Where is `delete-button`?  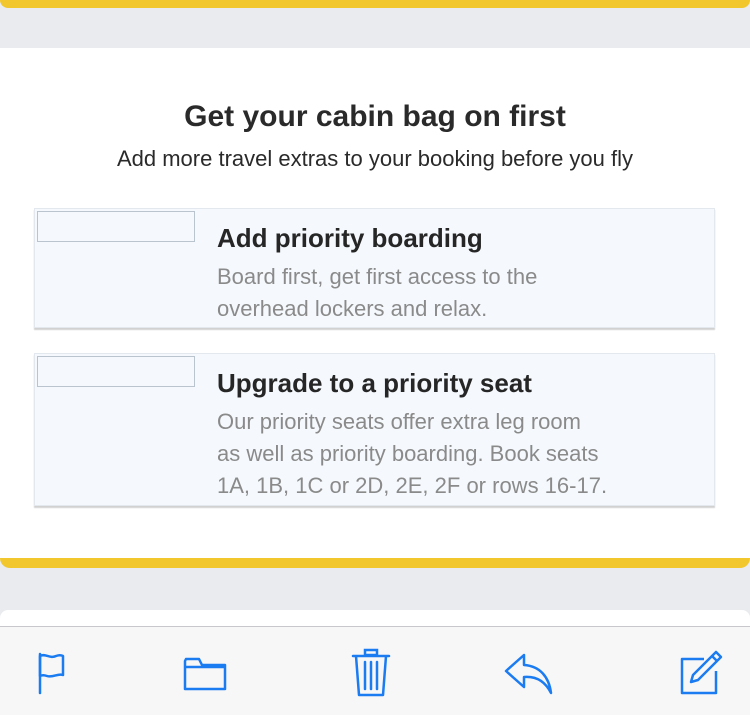 delete-button is located at coordinates (371, 673).